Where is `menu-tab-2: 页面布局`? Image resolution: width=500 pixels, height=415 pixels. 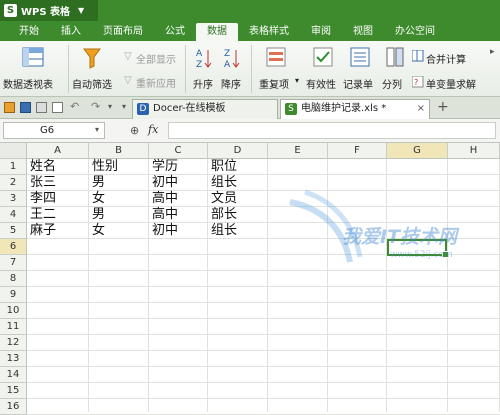 menu-tab-2: 页面布局 is located at coordinates (123, 32).